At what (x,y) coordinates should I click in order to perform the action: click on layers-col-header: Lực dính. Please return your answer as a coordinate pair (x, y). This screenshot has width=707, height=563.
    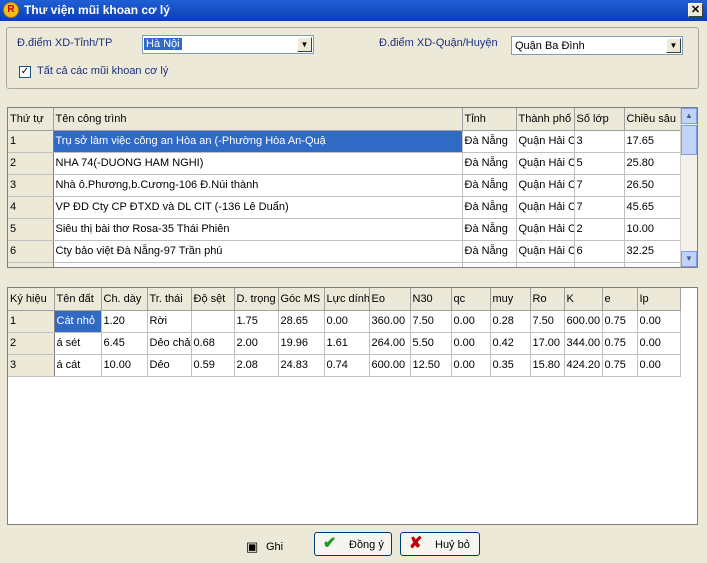
    Looking at the image, I should click on (347, 299).